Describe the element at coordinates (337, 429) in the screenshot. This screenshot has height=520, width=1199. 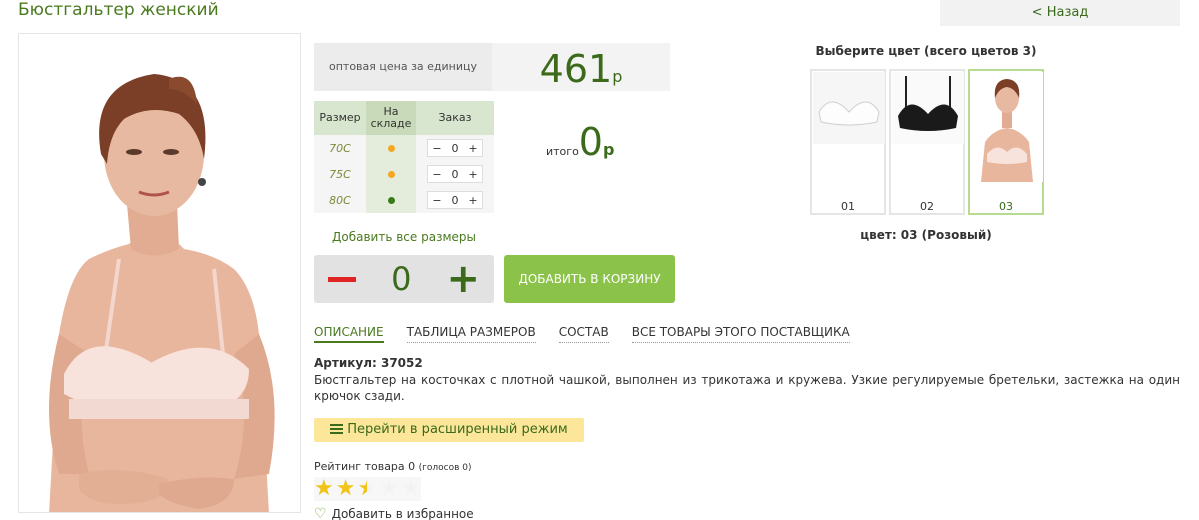
I see `list-icon` at that location.